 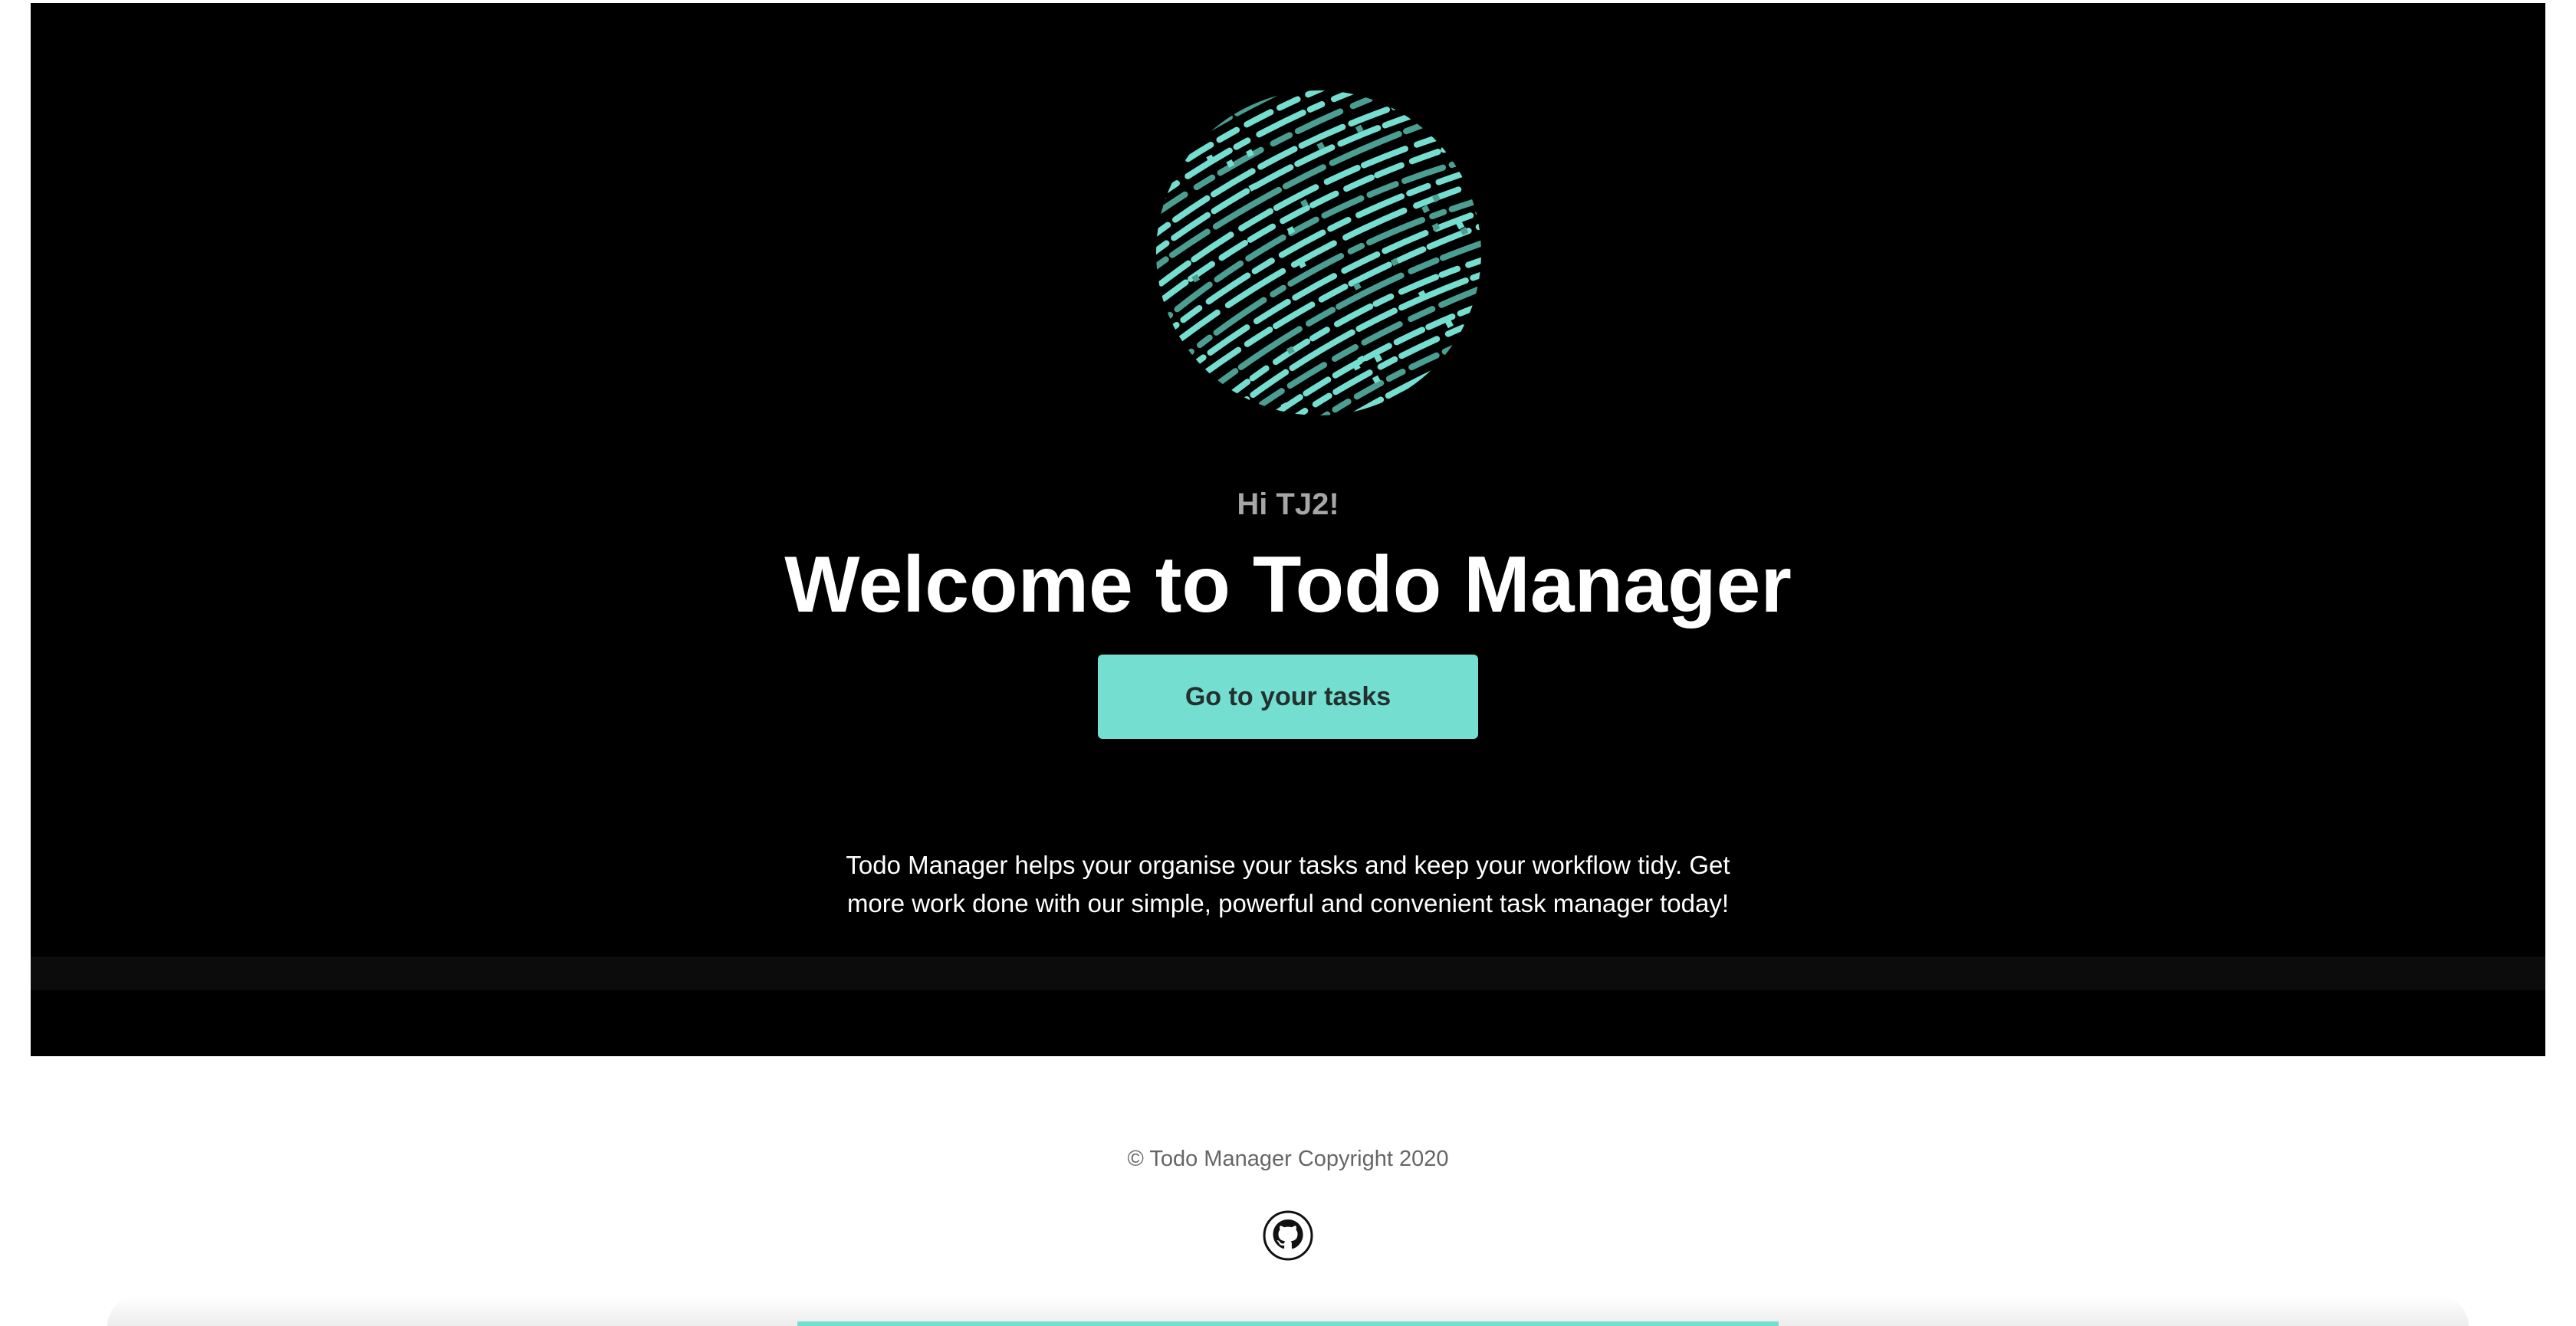 What do you see at coordinates (1288, 1159) in the screenshot?
I see `copyright-text: © Todo Manager Copyright 2020` at bounding box center [1288, 1159].